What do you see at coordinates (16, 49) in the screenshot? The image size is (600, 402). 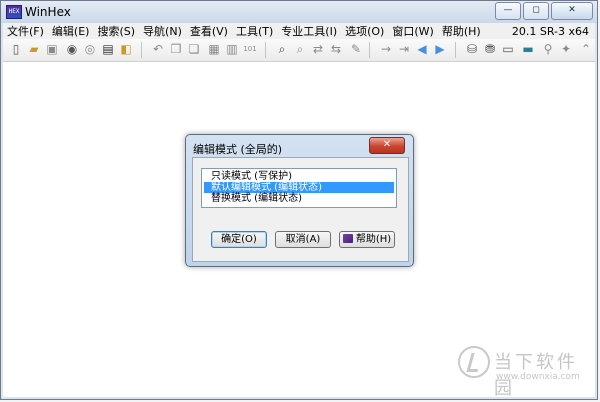 I see `new-file-icon: ▯` at bounding box center [16, 49].